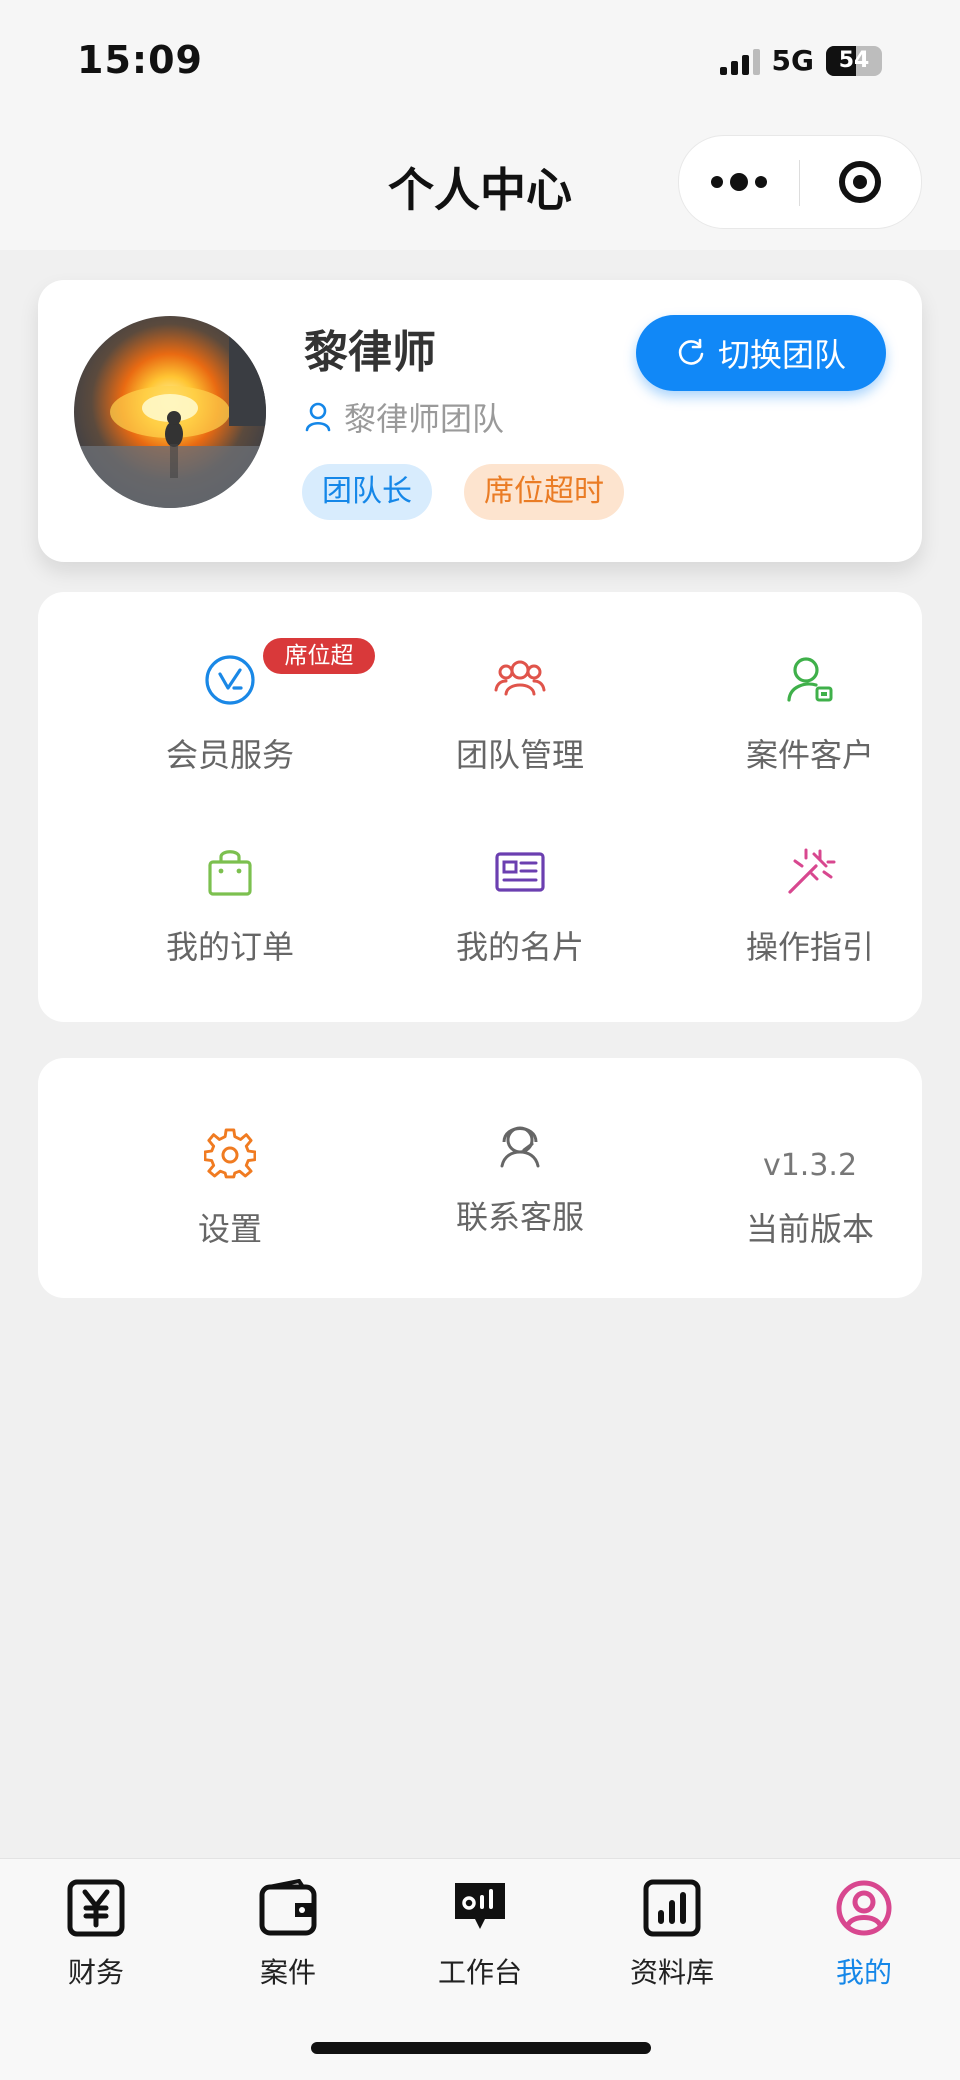 The image size is (960, 2080). Describe the element at coordinates (792, 60) in the screenshot. I see `network-label: 5G` at that location.